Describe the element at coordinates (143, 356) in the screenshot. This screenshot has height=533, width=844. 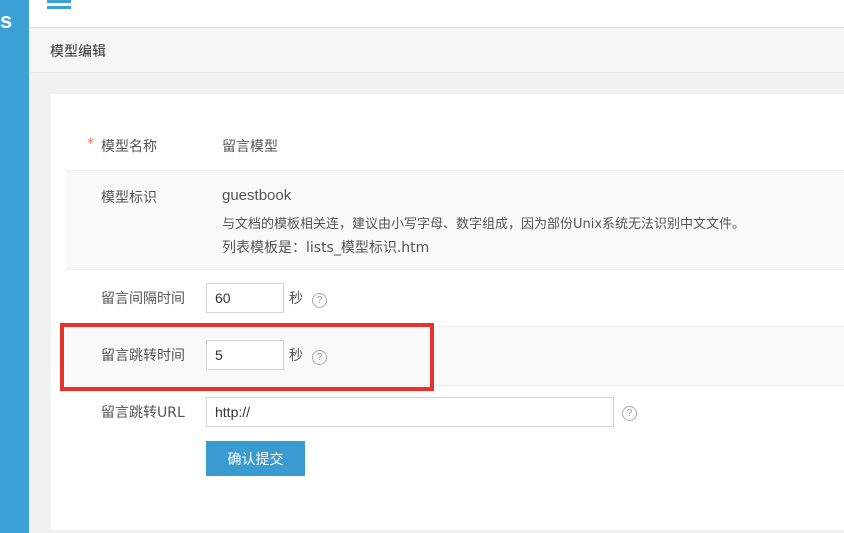
I see `jump-time-label: 留言跳转时间` at that location.